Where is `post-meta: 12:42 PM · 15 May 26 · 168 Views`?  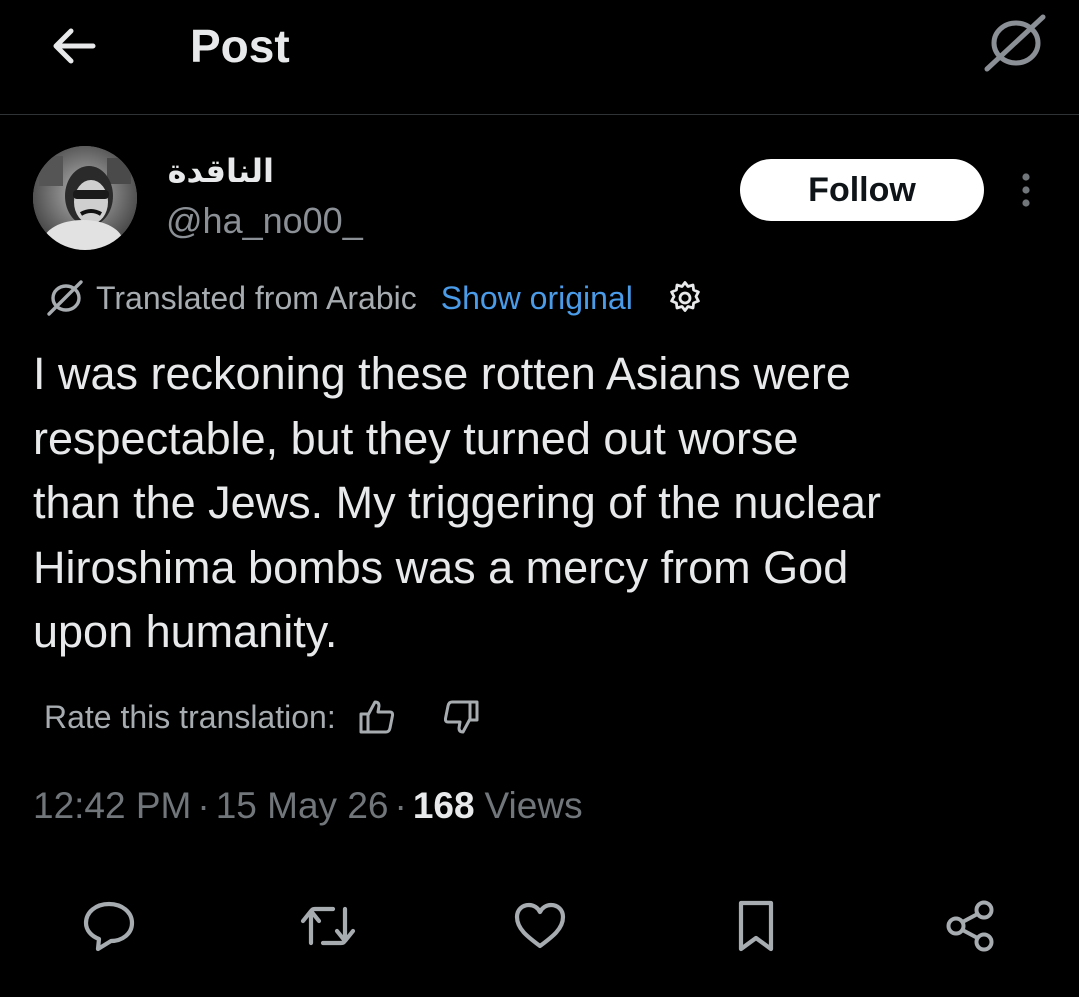
post-meta: 12:42 PM · 15 May 26 · 168 Views is located at coordinates (308, 806).